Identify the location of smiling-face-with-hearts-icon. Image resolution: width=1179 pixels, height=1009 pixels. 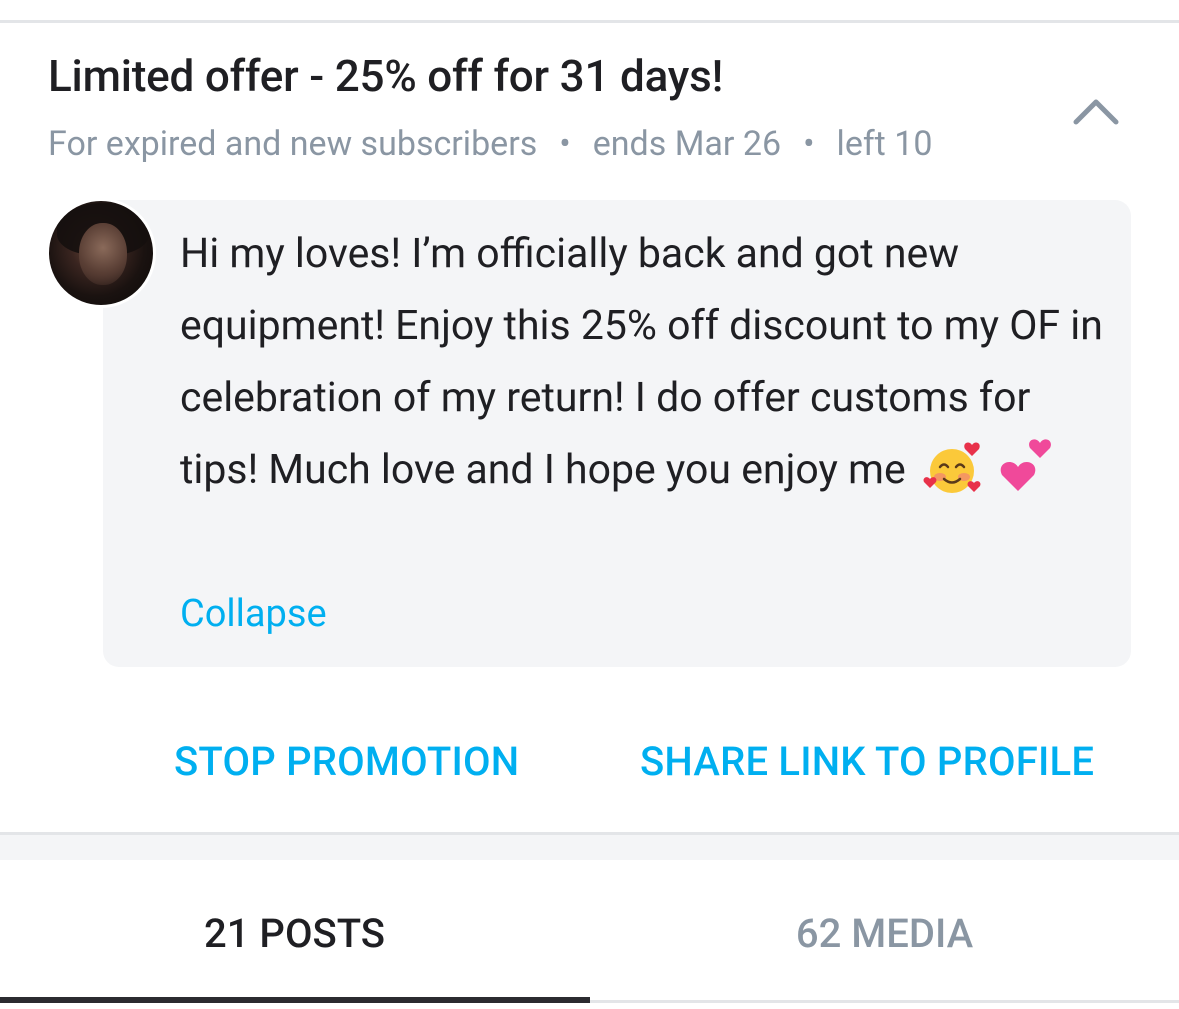
(953, 468).